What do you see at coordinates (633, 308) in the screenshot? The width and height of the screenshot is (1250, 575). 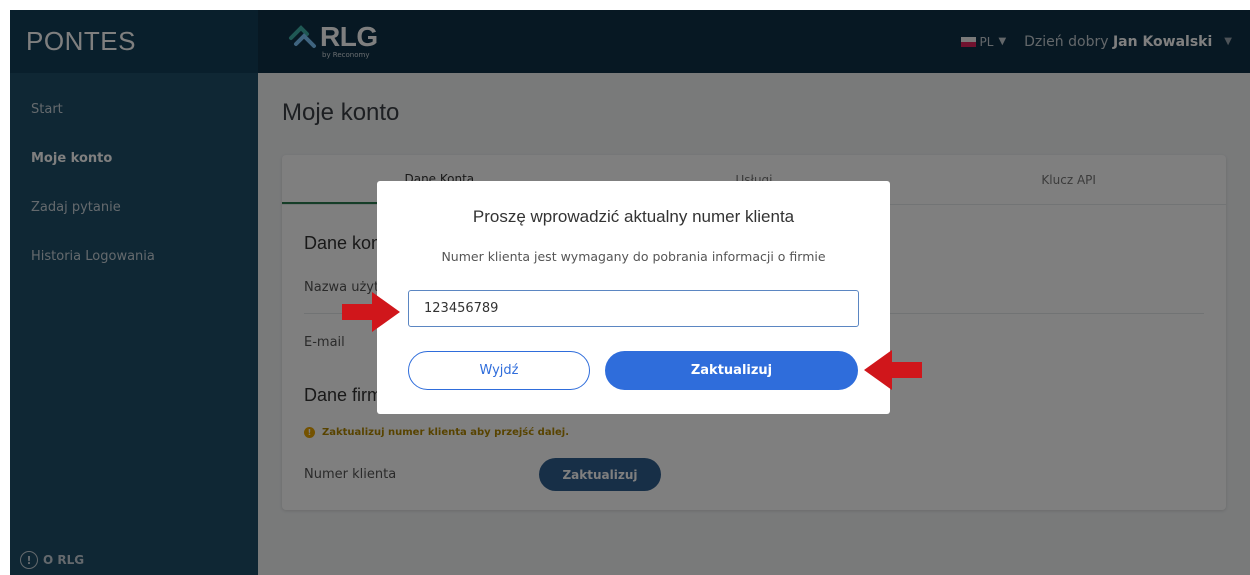 I see `client-number-input` at bounding box center [633, 308].